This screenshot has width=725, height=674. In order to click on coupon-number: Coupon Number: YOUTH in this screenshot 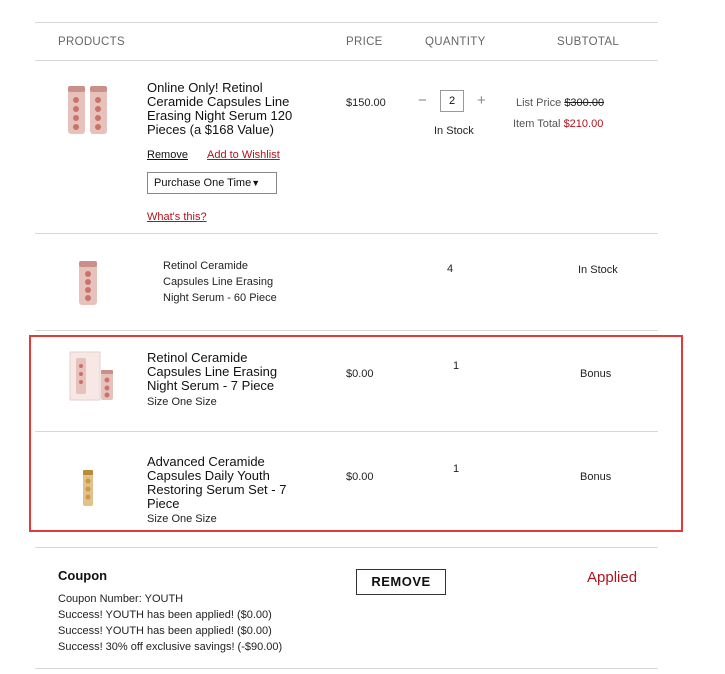, I will do `click(121, 599)`.